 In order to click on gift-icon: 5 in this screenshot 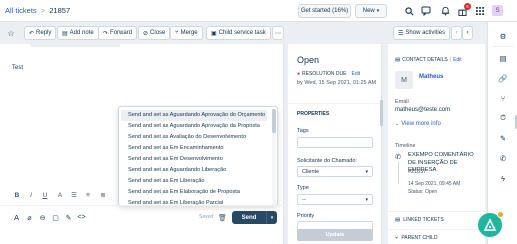, I will do `click(464, 9)`.